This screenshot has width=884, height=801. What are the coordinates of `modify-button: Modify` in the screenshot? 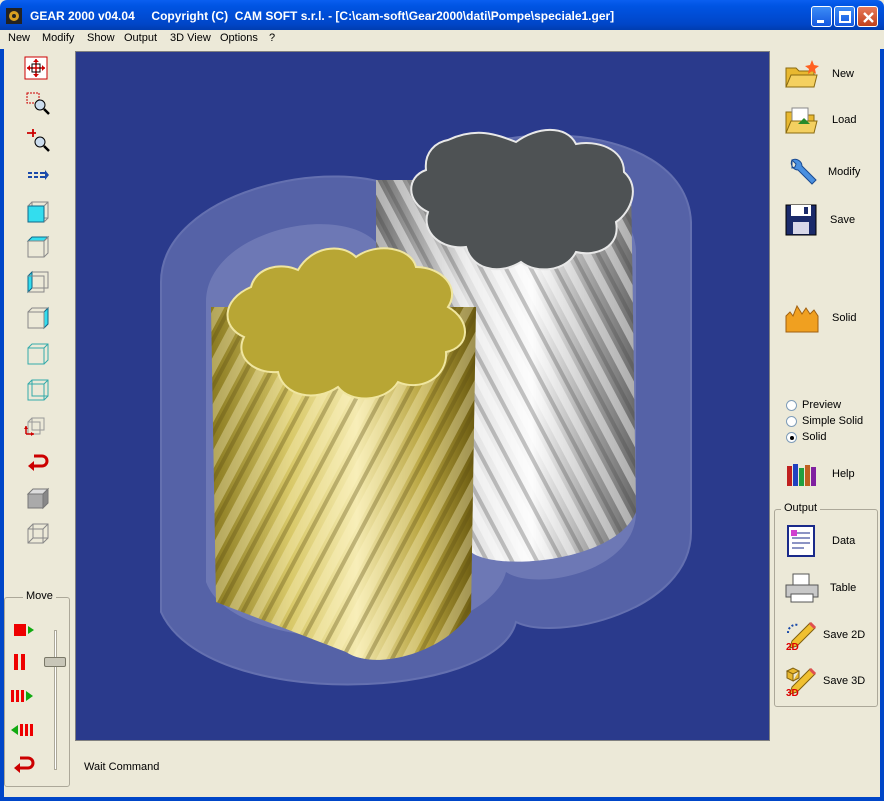 It's located at (829, 173).